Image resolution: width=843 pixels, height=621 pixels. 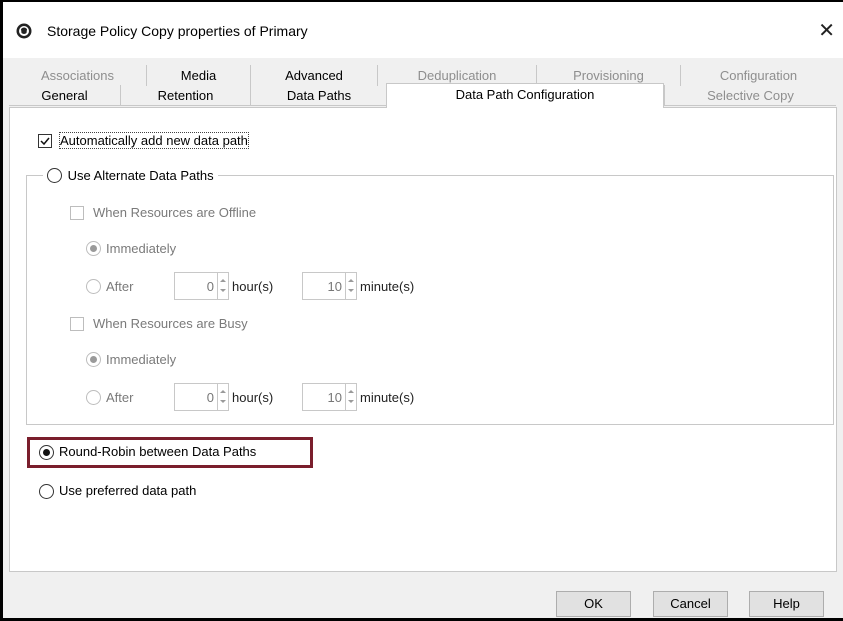 What do you see at coordinates (525, 95) in the screenshot?
I see `tab-data-path-configuration: Data Path Configuration` at bounding box center [525, 95].